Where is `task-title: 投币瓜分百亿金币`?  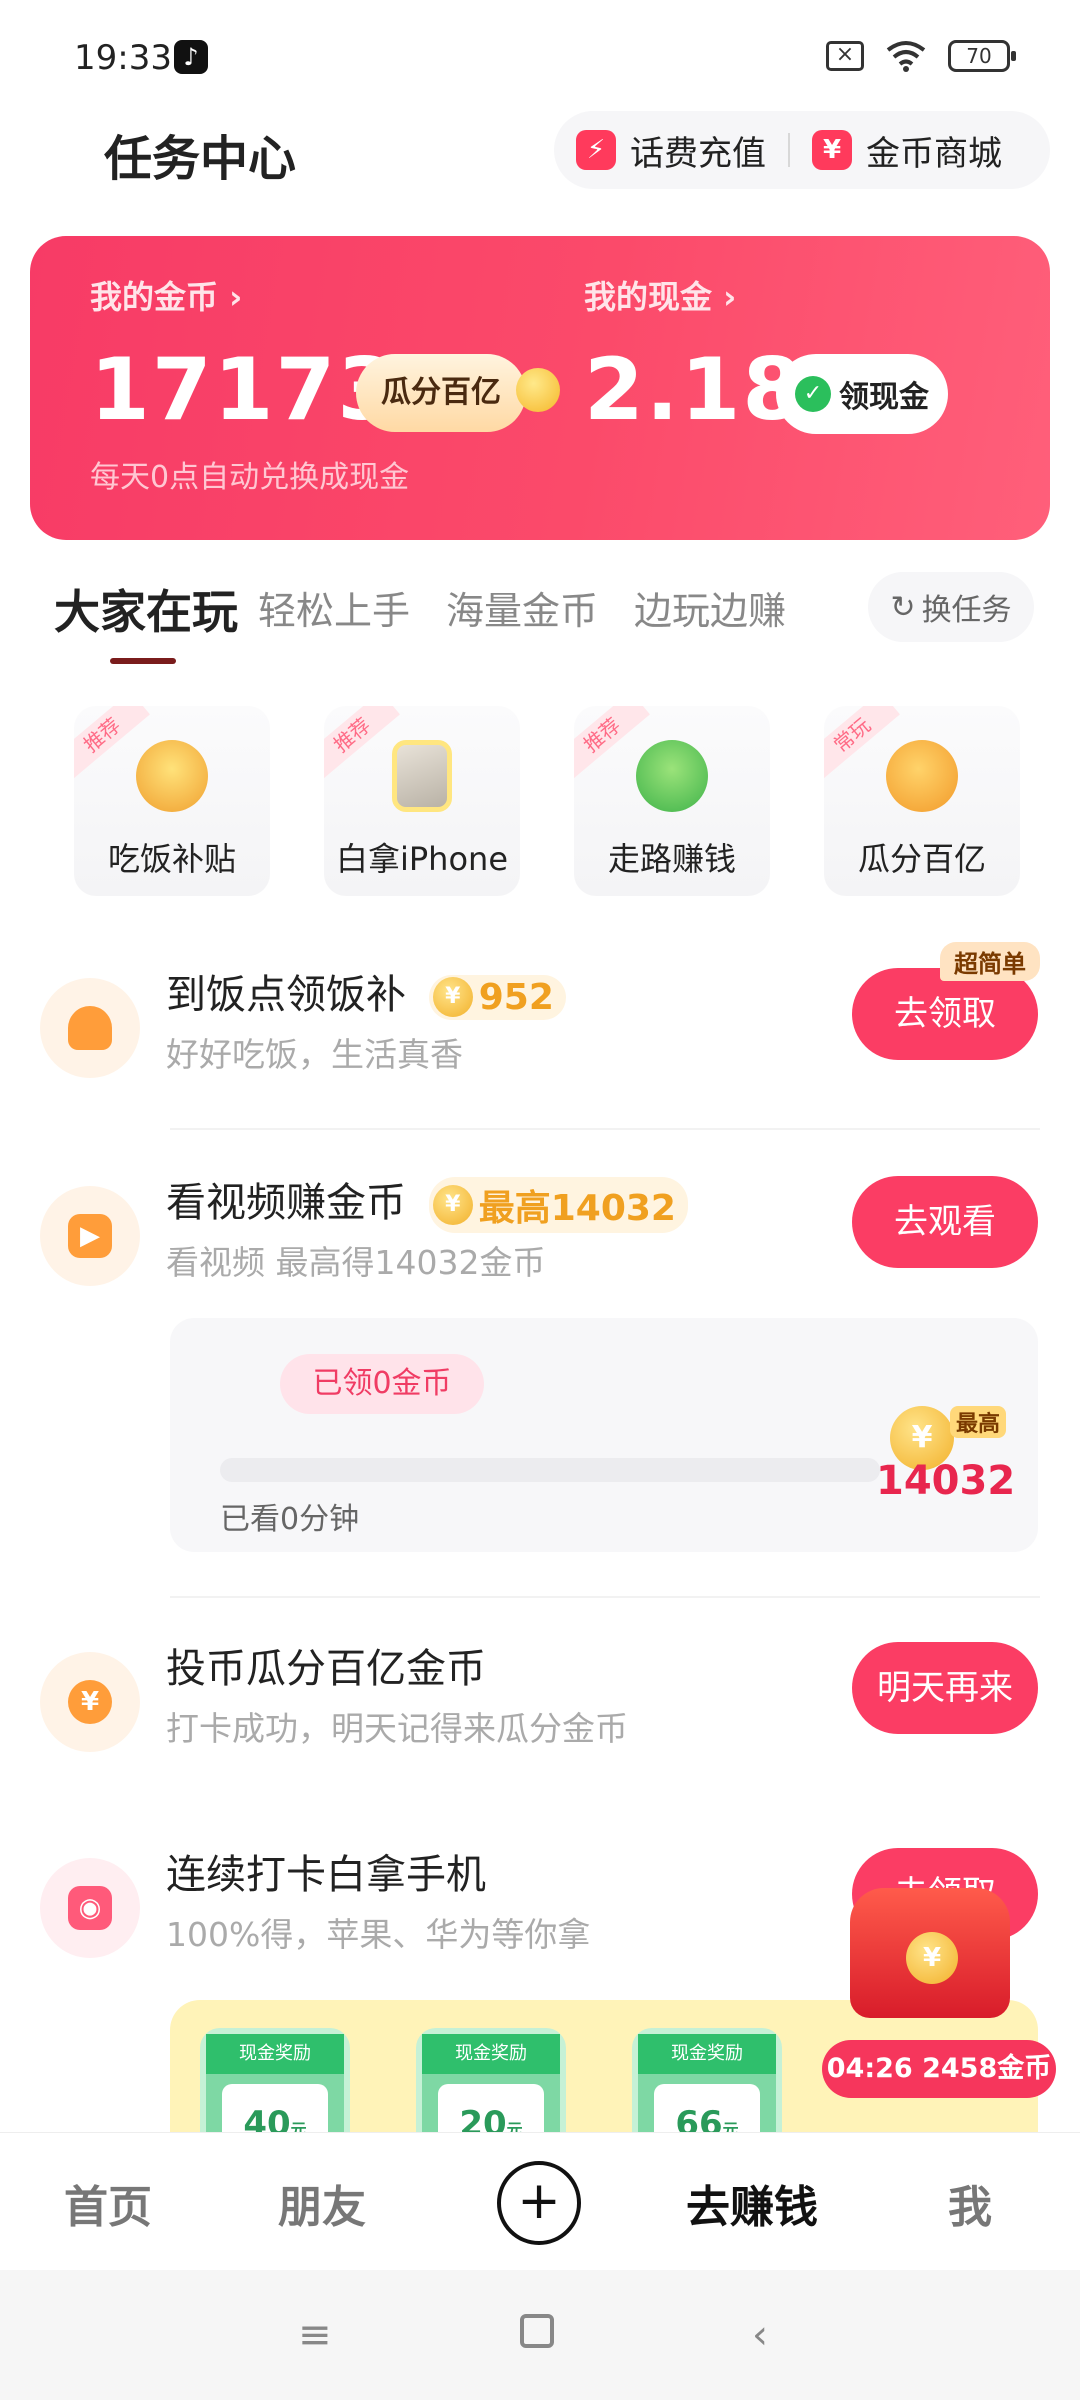 task-title: 投币瓜分百亿金币 is located at coordinates (326, 1669).